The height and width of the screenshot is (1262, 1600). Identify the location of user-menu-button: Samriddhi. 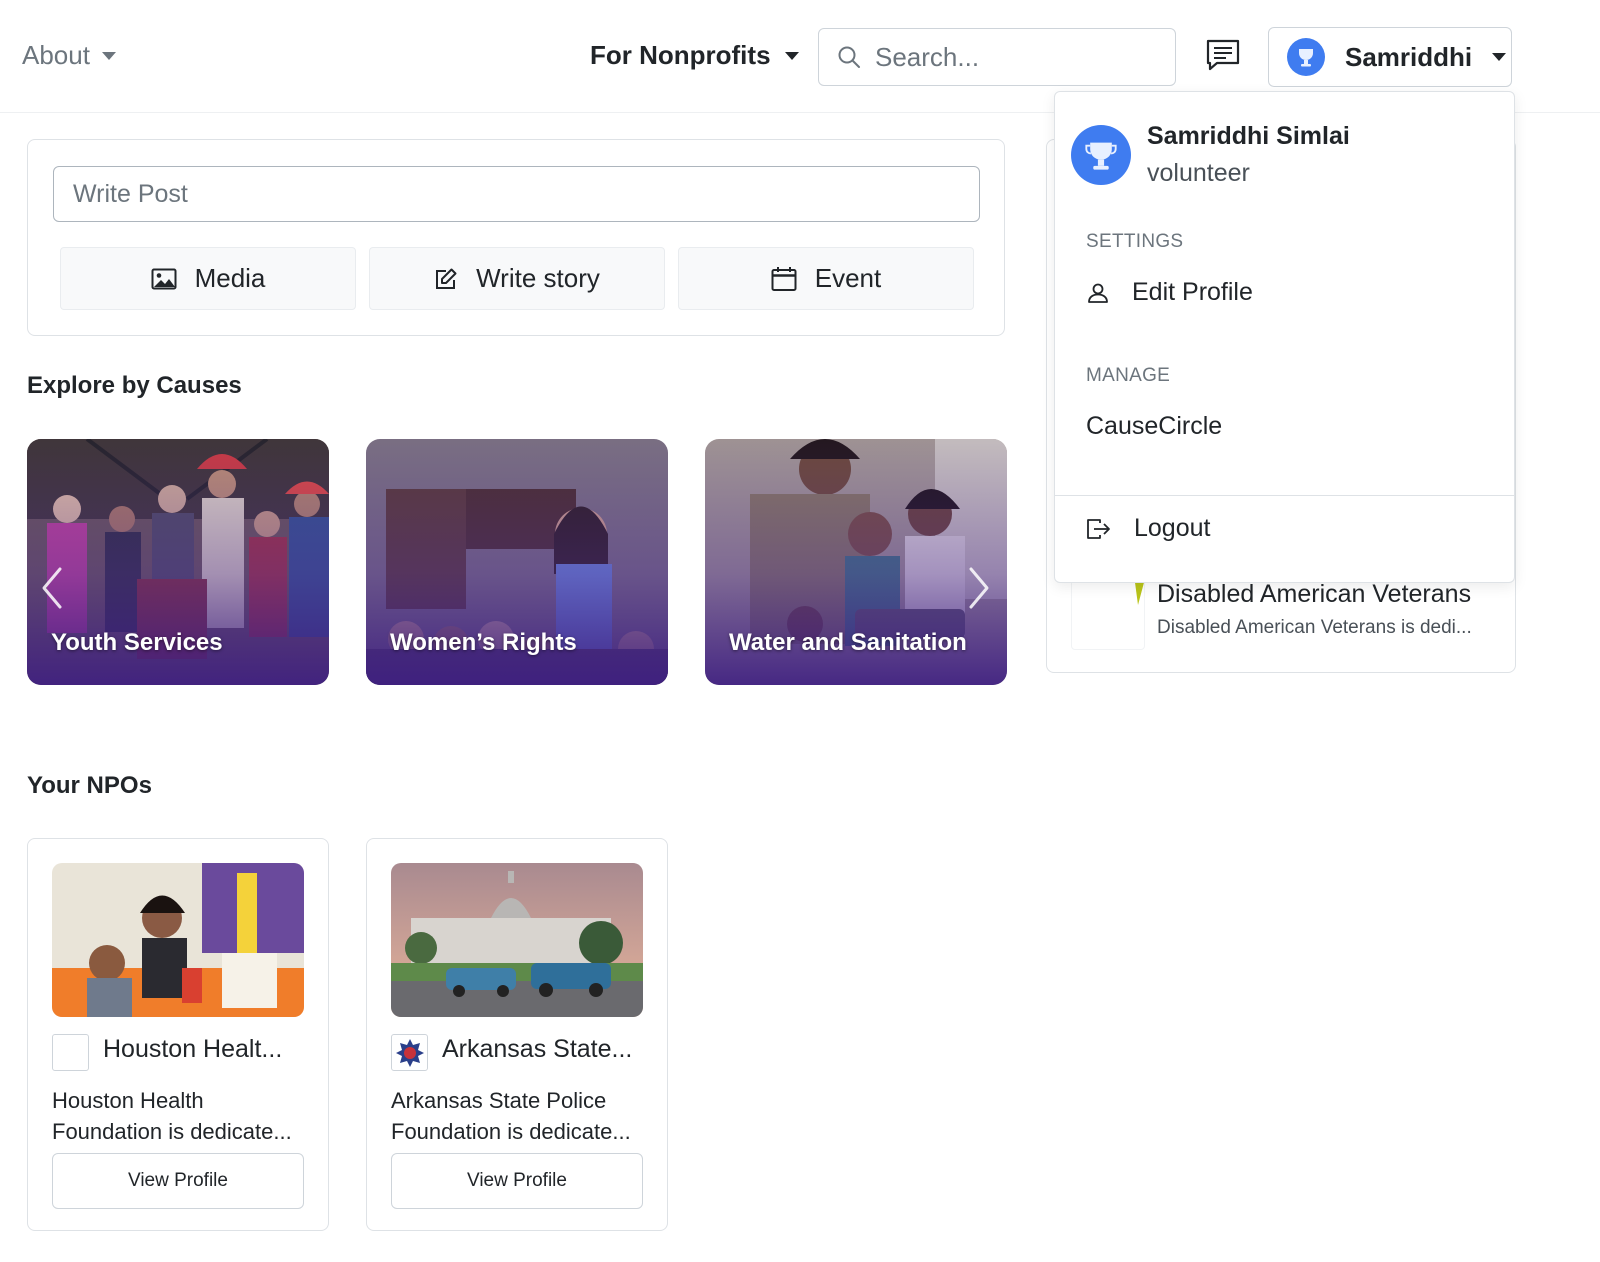
(1390, 57).